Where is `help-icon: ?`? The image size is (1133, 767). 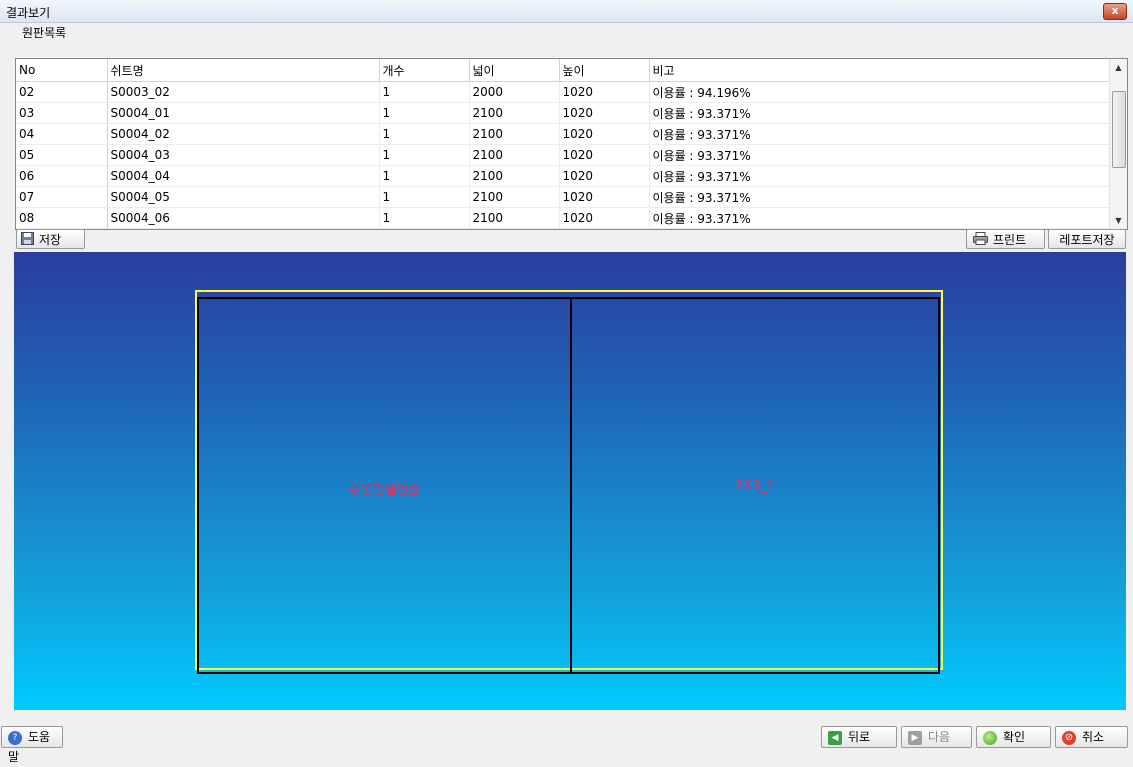
help-icon: ? is located at coordinates (15, 737).